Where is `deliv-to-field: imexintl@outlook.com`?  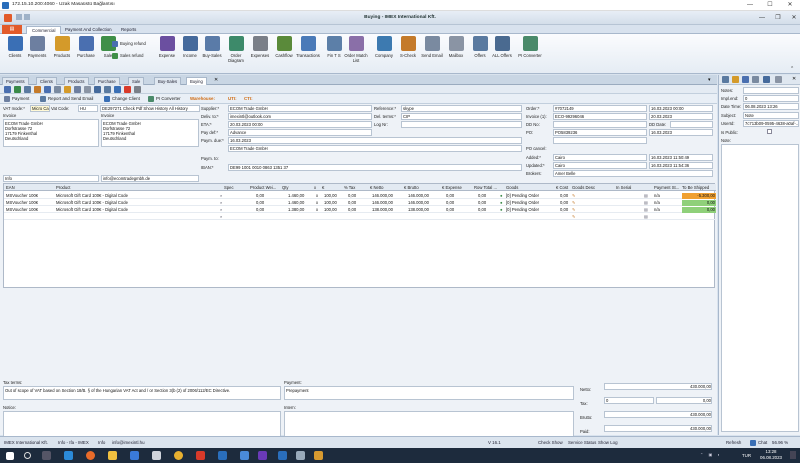
deliv-to-field: imexintl@outlook.com is located at coordinates (300, 116).